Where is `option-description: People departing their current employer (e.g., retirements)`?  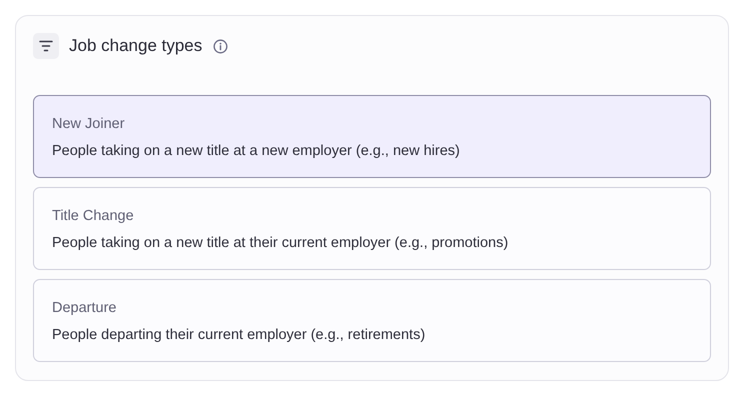
option-description: People departing their current employer (e.g., retirements) is located at coordinates (239, 335).